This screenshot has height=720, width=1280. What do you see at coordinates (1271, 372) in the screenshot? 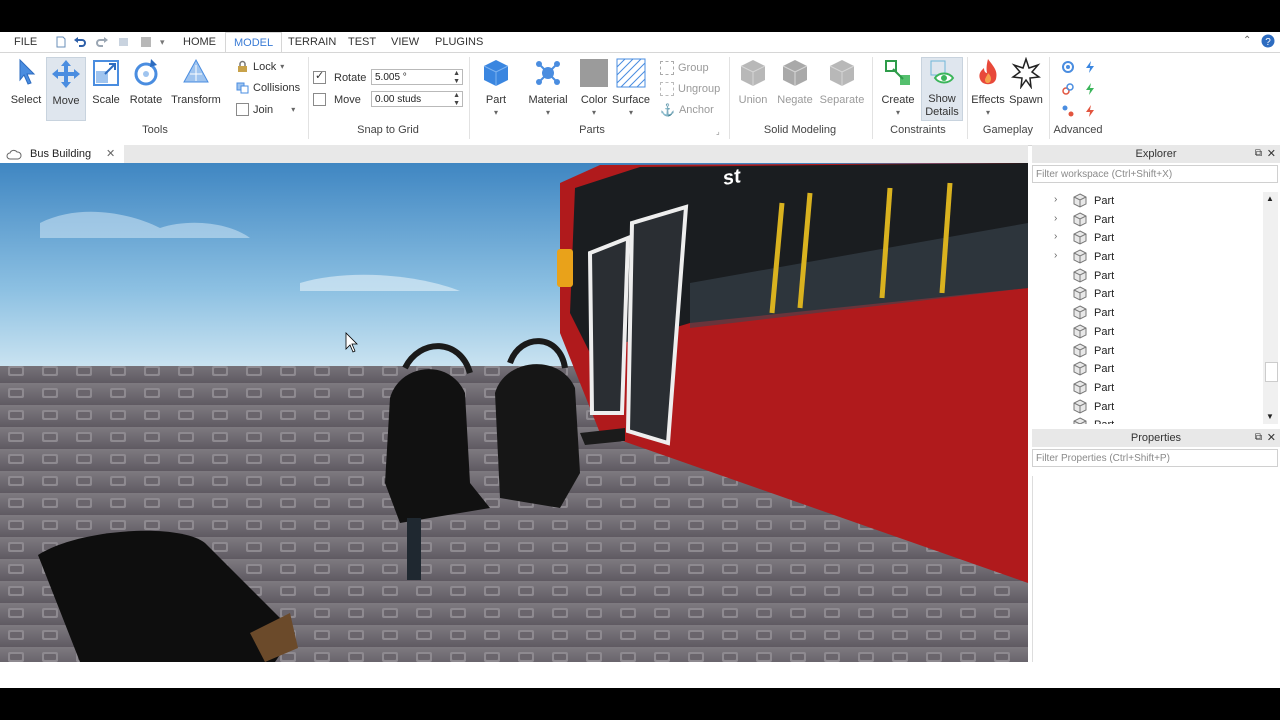
I see `scrollbar-thumb` at bounding box center [1271, 372].